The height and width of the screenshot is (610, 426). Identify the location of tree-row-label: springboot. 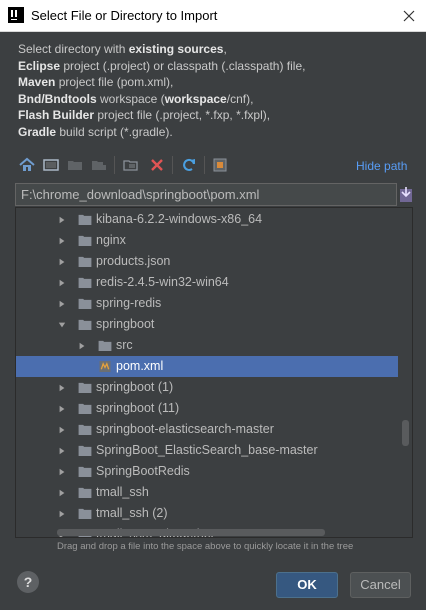
(125, 324).